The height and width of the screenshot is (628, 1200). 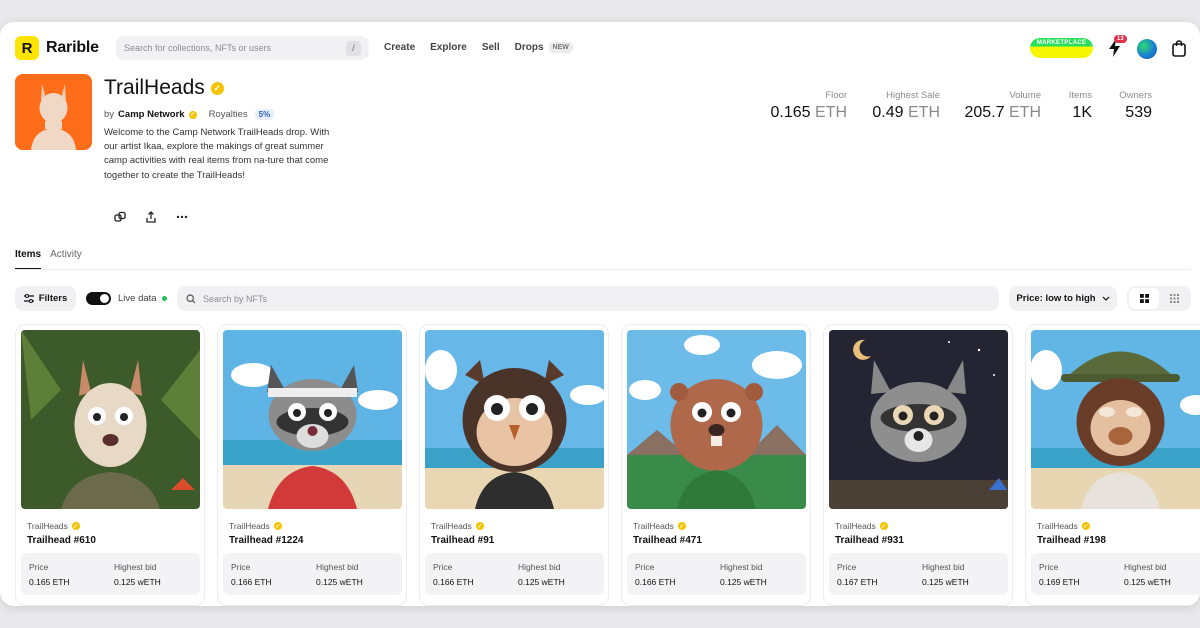 I want to click on stat-owners: Owners 539, so click(x=1135, y=106).